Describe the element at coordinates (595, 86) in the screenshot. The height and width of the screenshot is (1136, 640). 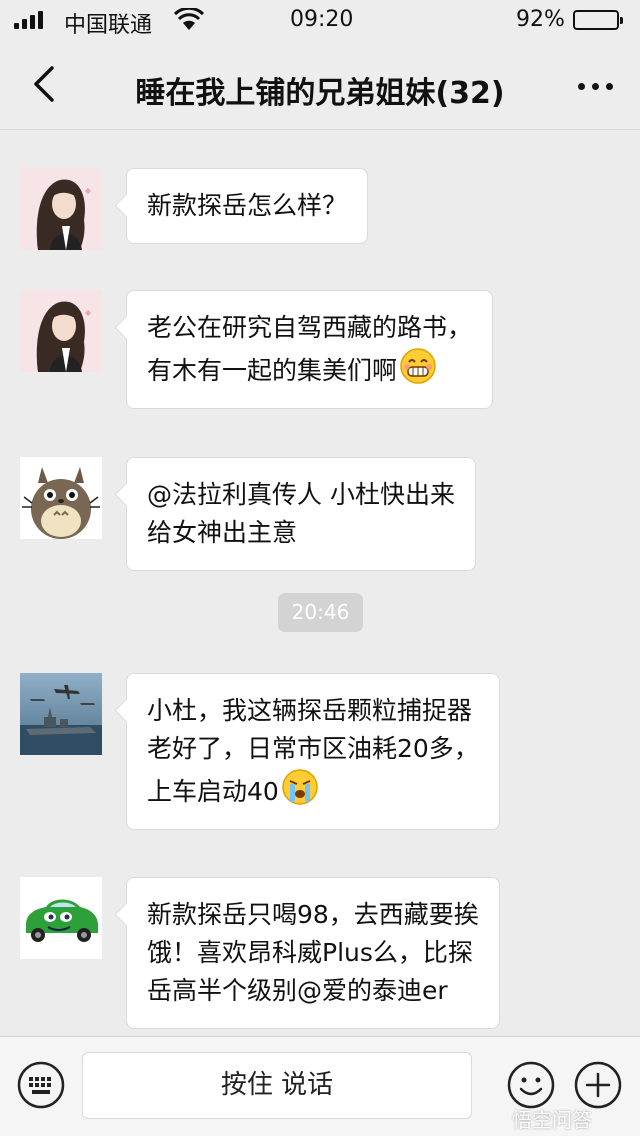
I see `more-dots-icon` at that location.